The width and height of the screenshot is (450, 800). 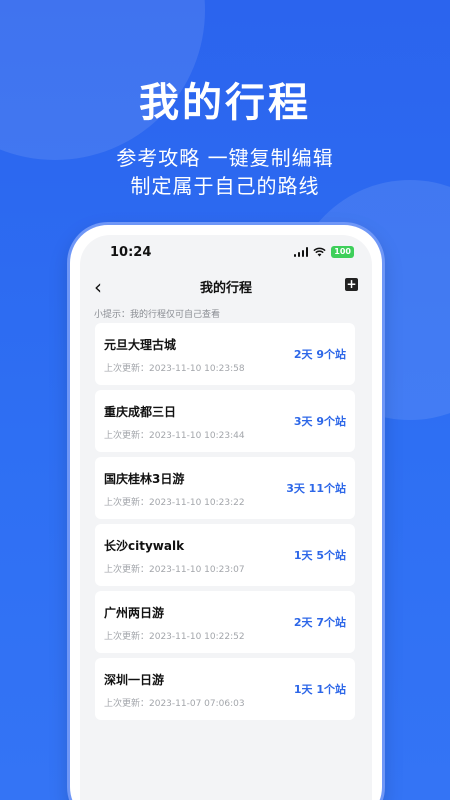 What do you see at coordinates (98, 287) in the screenshot?
I see `chevron-left-icon: ‹` at bounding box center [98, 287].